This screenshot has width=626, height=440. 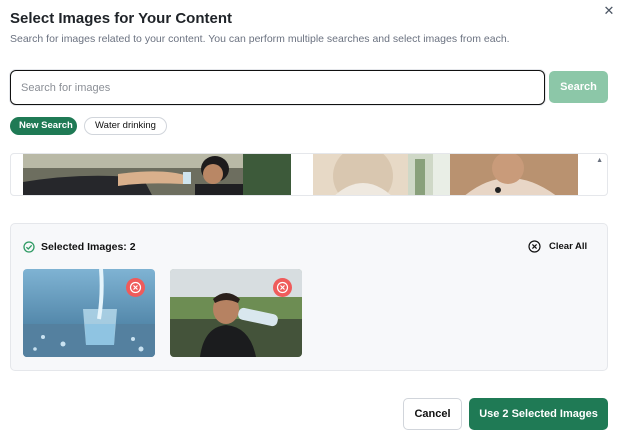 What do you see at coordinates (609, 11) in the screenshot?
I see `close-icon: ✕` at bounding box center [609, 11].